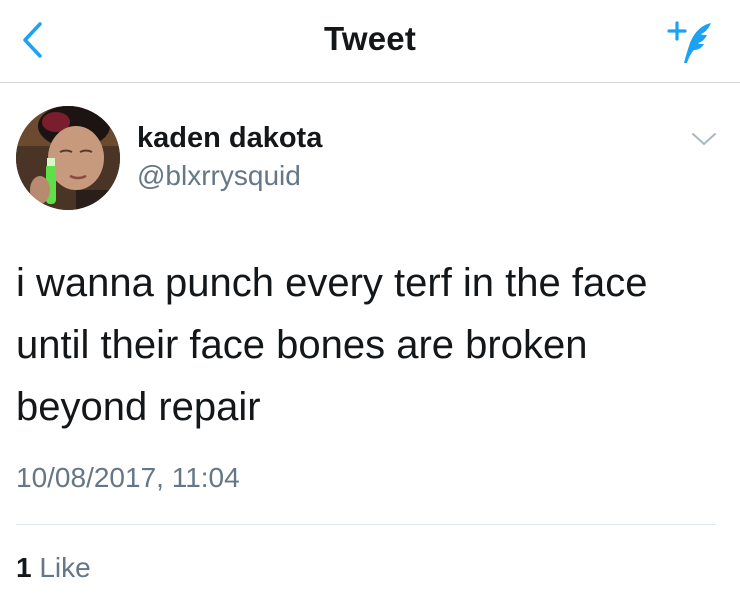  I want to click on author-handle: @blxrrysquid, so click(219, 176).